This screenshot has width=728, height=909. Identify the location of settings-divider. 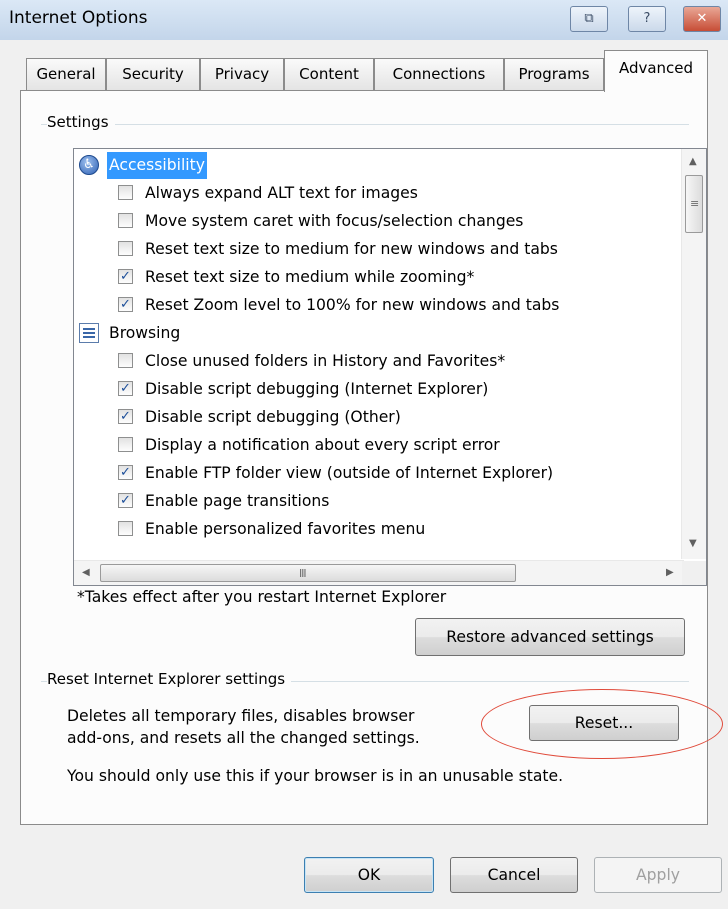
(365, 124).